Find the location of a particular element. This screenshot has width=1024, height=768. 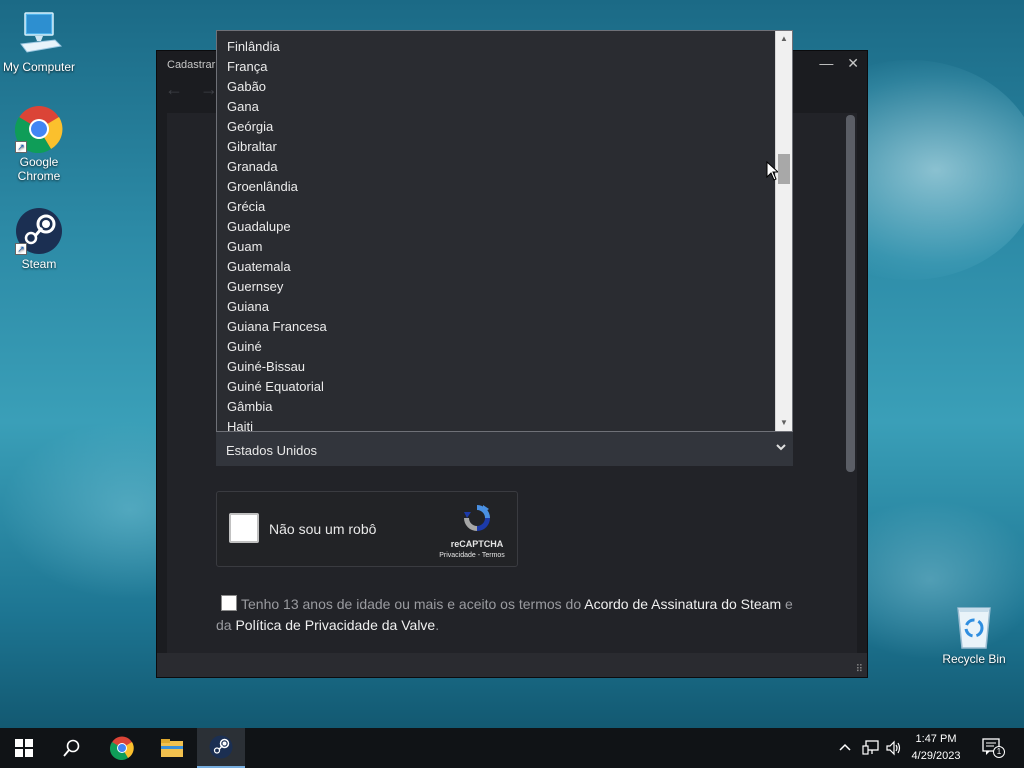

list-item: Guiné Equatorial is located at coordinates (496, 387).